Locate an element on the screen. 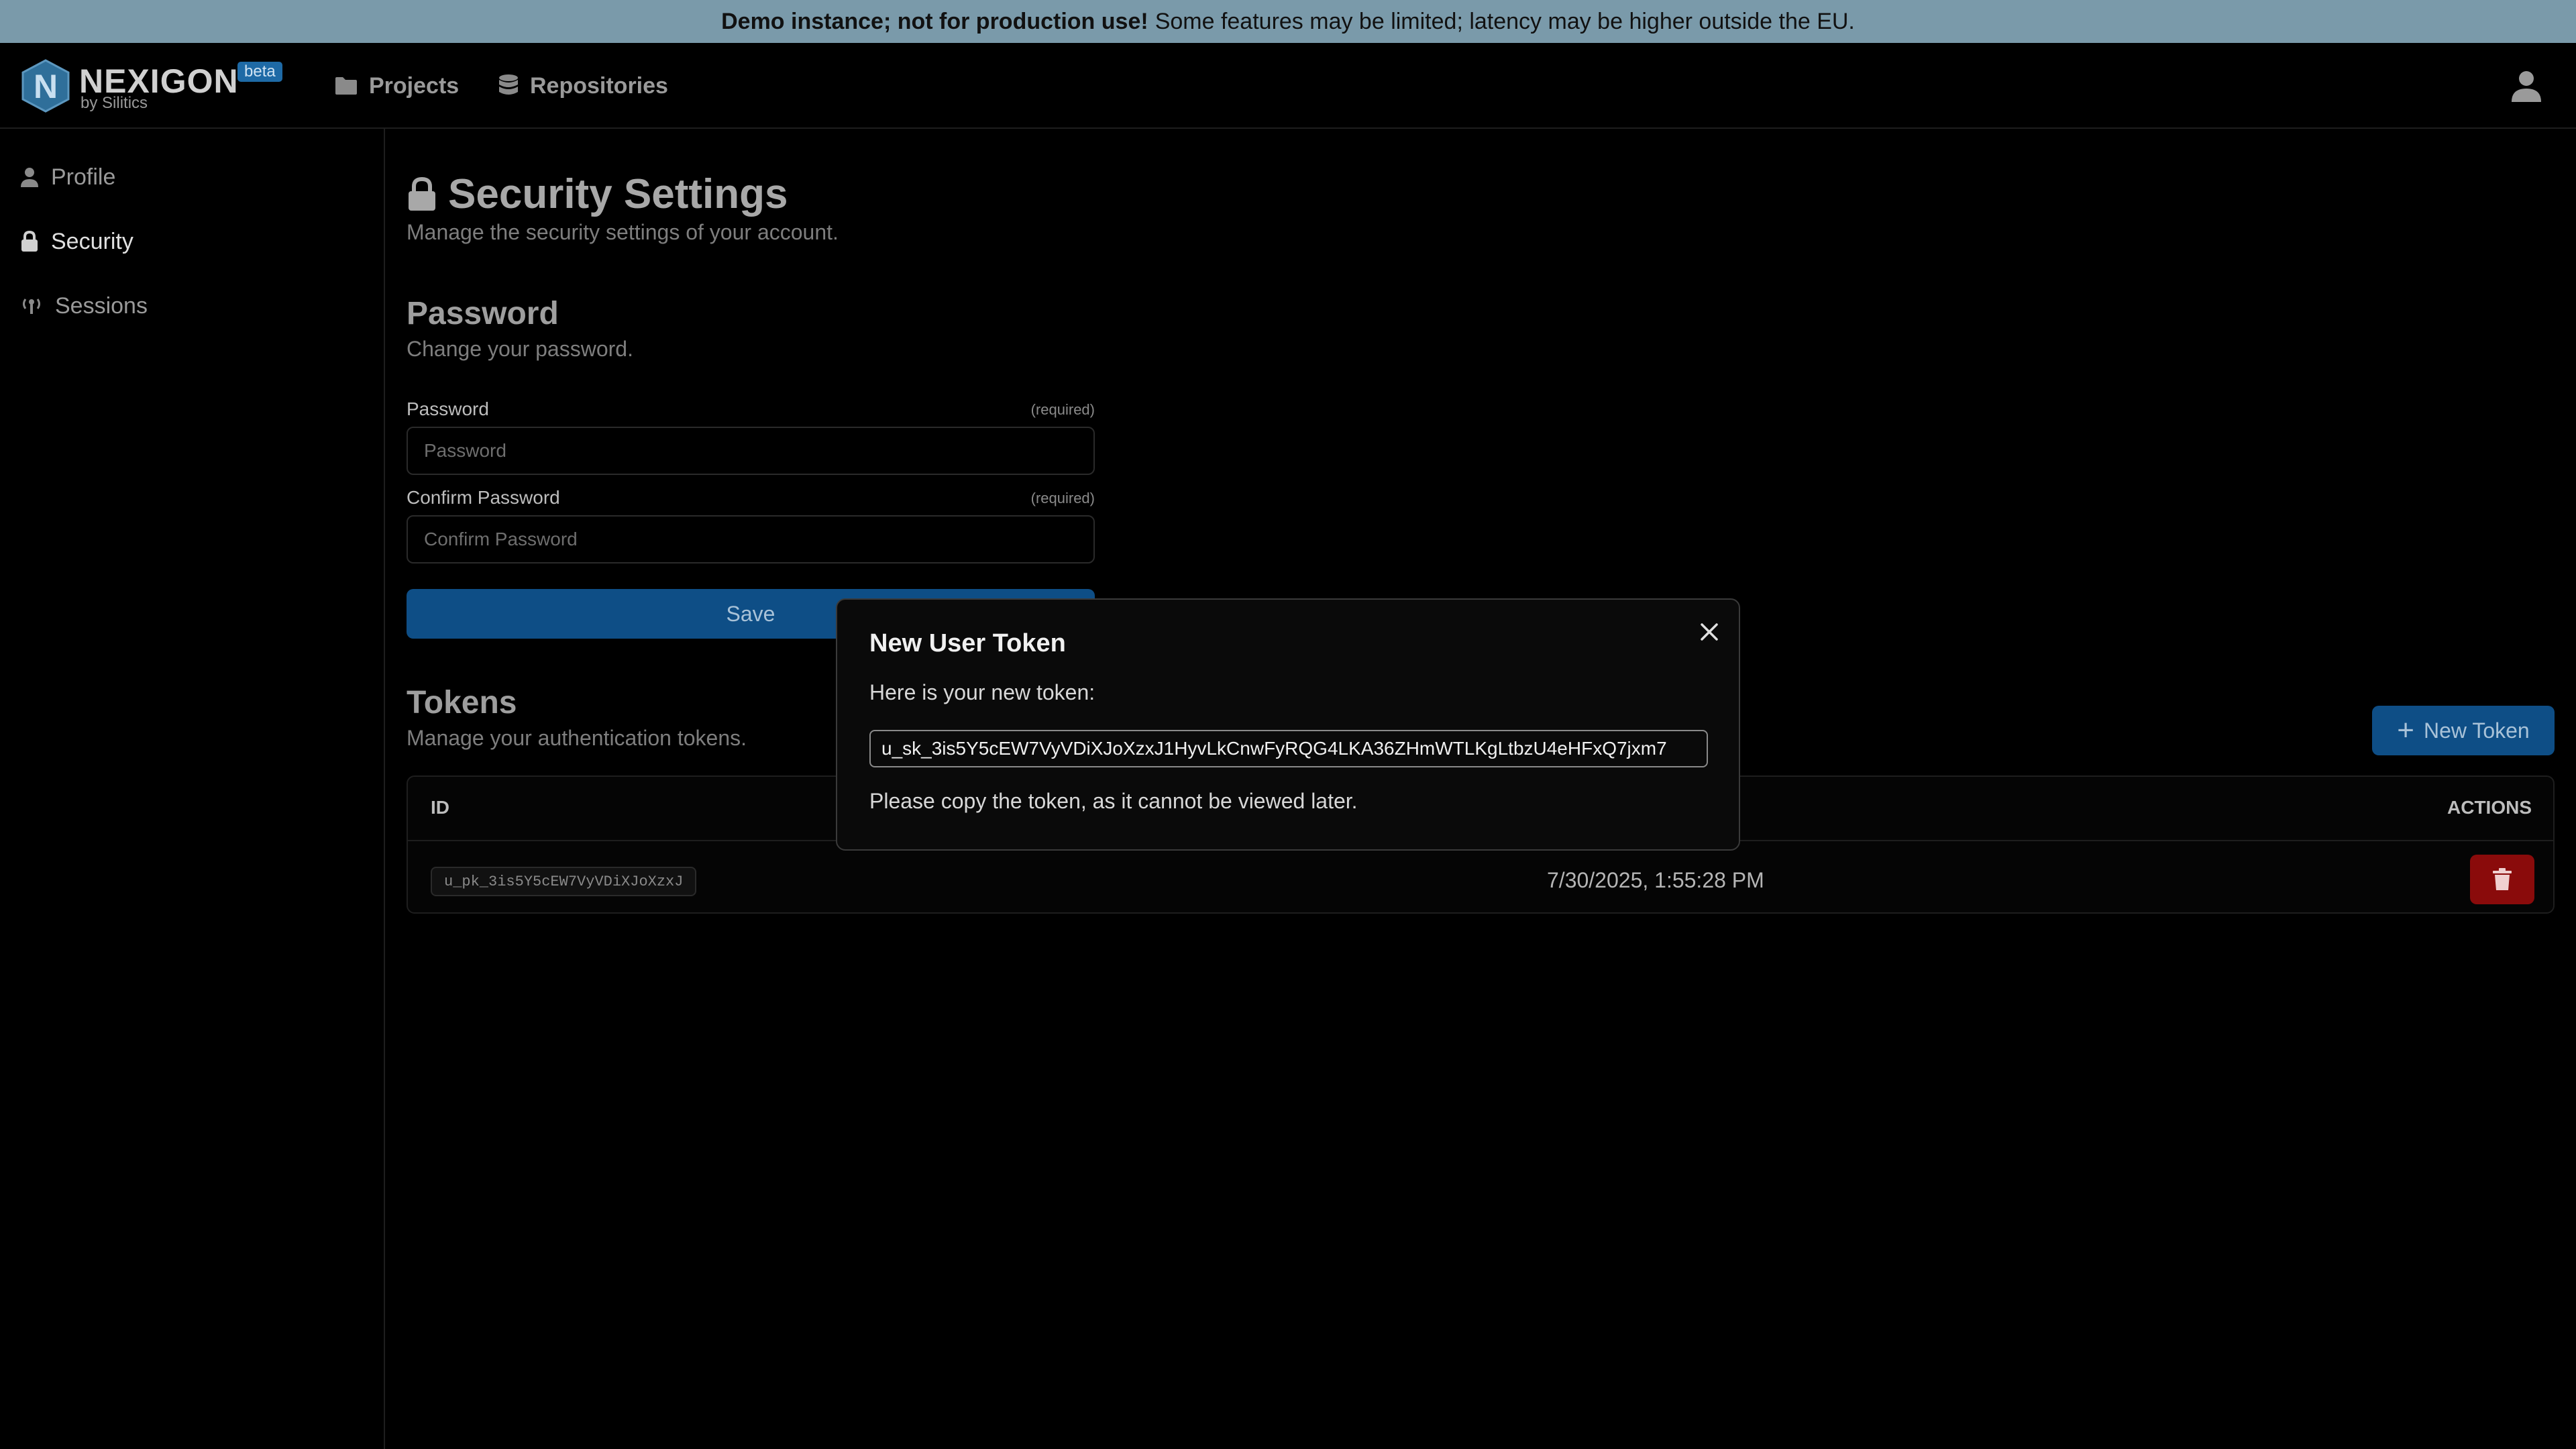 The height and width of the screenshot is (1449, 2576). database-icon is located at coordinates (508, 84).